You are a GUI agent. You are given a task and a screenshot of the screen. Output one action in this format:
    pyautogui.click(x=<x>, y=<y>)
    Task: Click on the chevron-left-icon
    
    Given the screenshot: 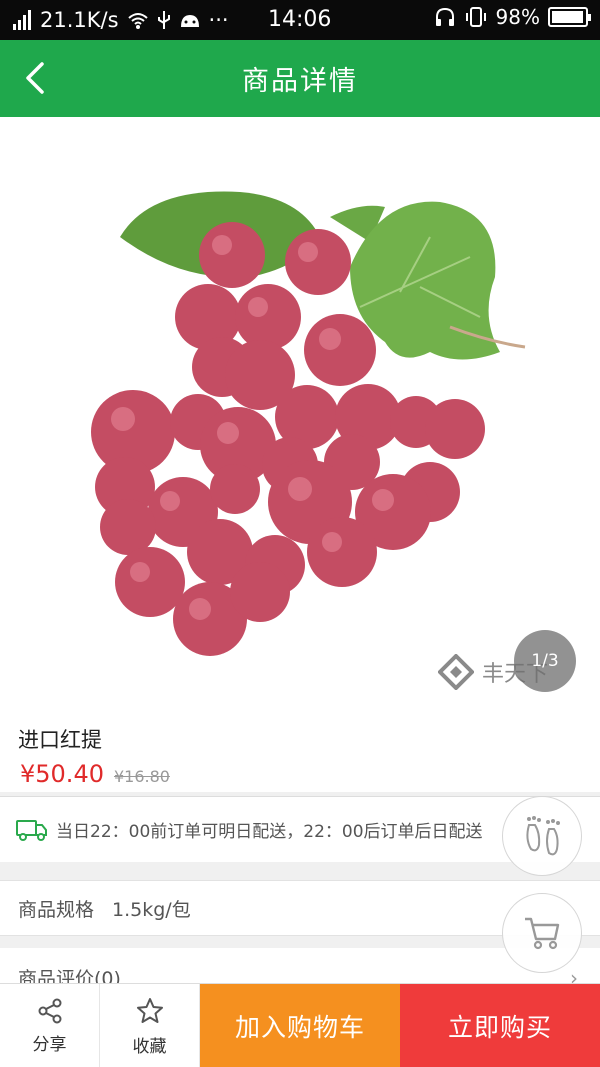 What is the action you would take?
    pyautogui.click(x=36, y=78)
    